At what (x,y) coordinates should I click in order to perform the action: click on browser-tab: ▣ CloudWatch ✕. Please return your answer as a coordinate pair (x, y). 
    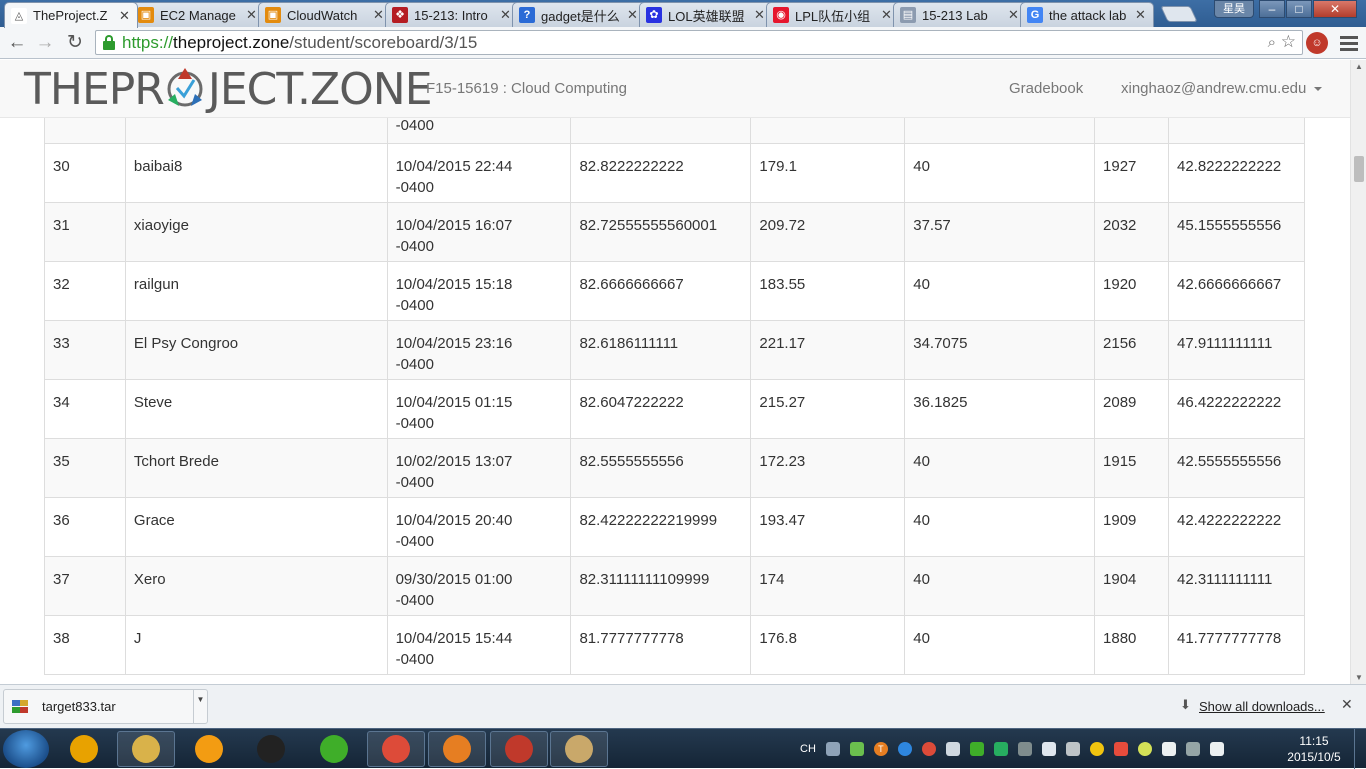
    Looking at the image, I should click on (325, 14).